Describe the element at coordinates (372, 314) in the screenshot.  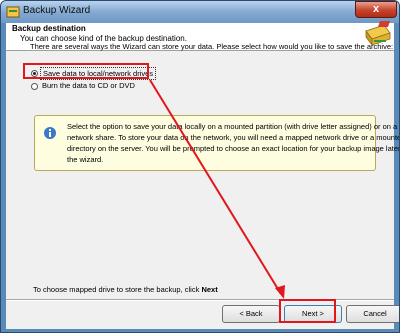
I see `cancel-button: Cancel` at that location.